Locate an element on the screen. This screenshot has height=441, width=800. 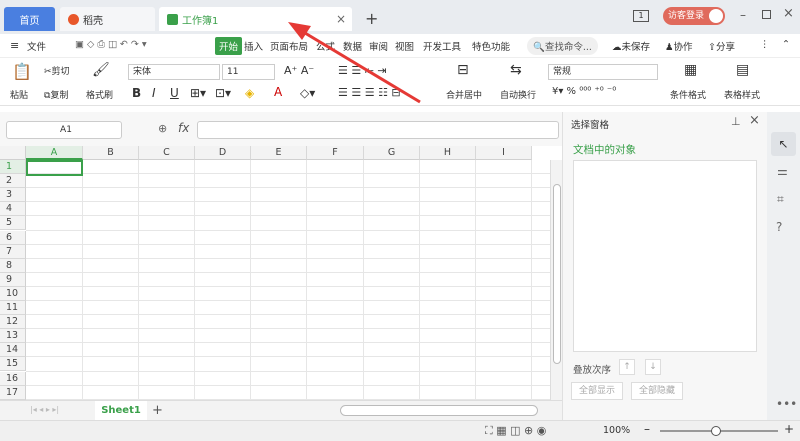
annotation-arrow is located at coordinates (354, 63).